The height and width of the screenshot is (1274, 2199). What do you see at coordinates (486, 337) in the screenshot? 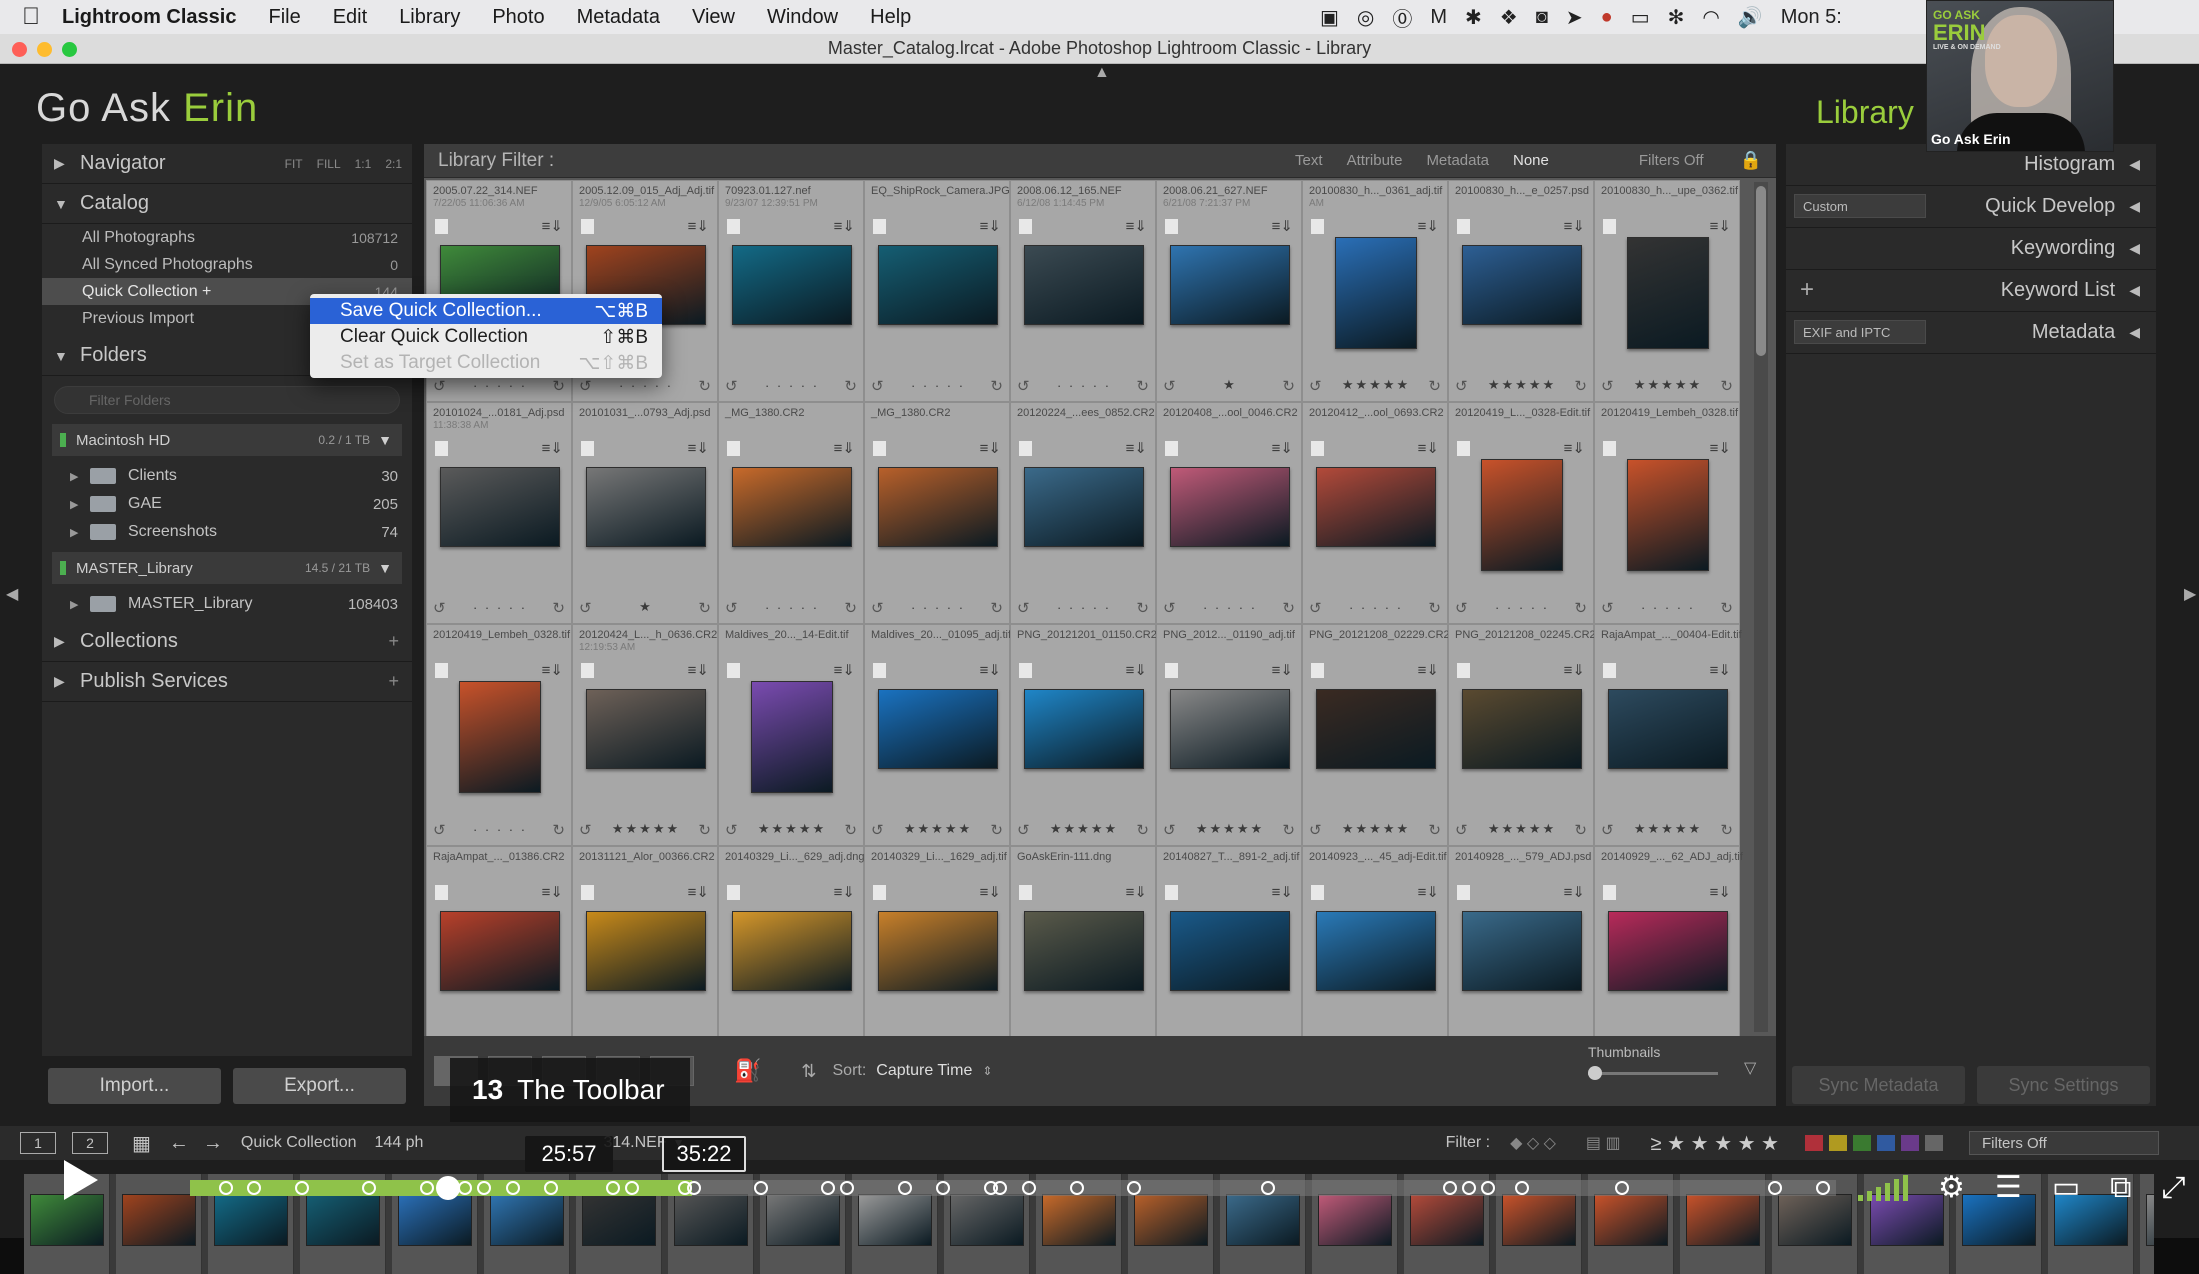
I see `clear-quick-collection-item: Clear Quick Collection ⇧⌘B` at bounding box center [486, 337].